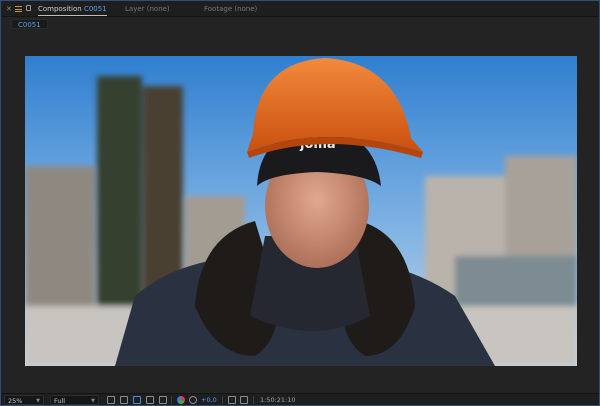  What do you see at coordinates (95, 9) in the screenshot?
I see `tab-composition-name: C0051` at bounding box center [95, 9].